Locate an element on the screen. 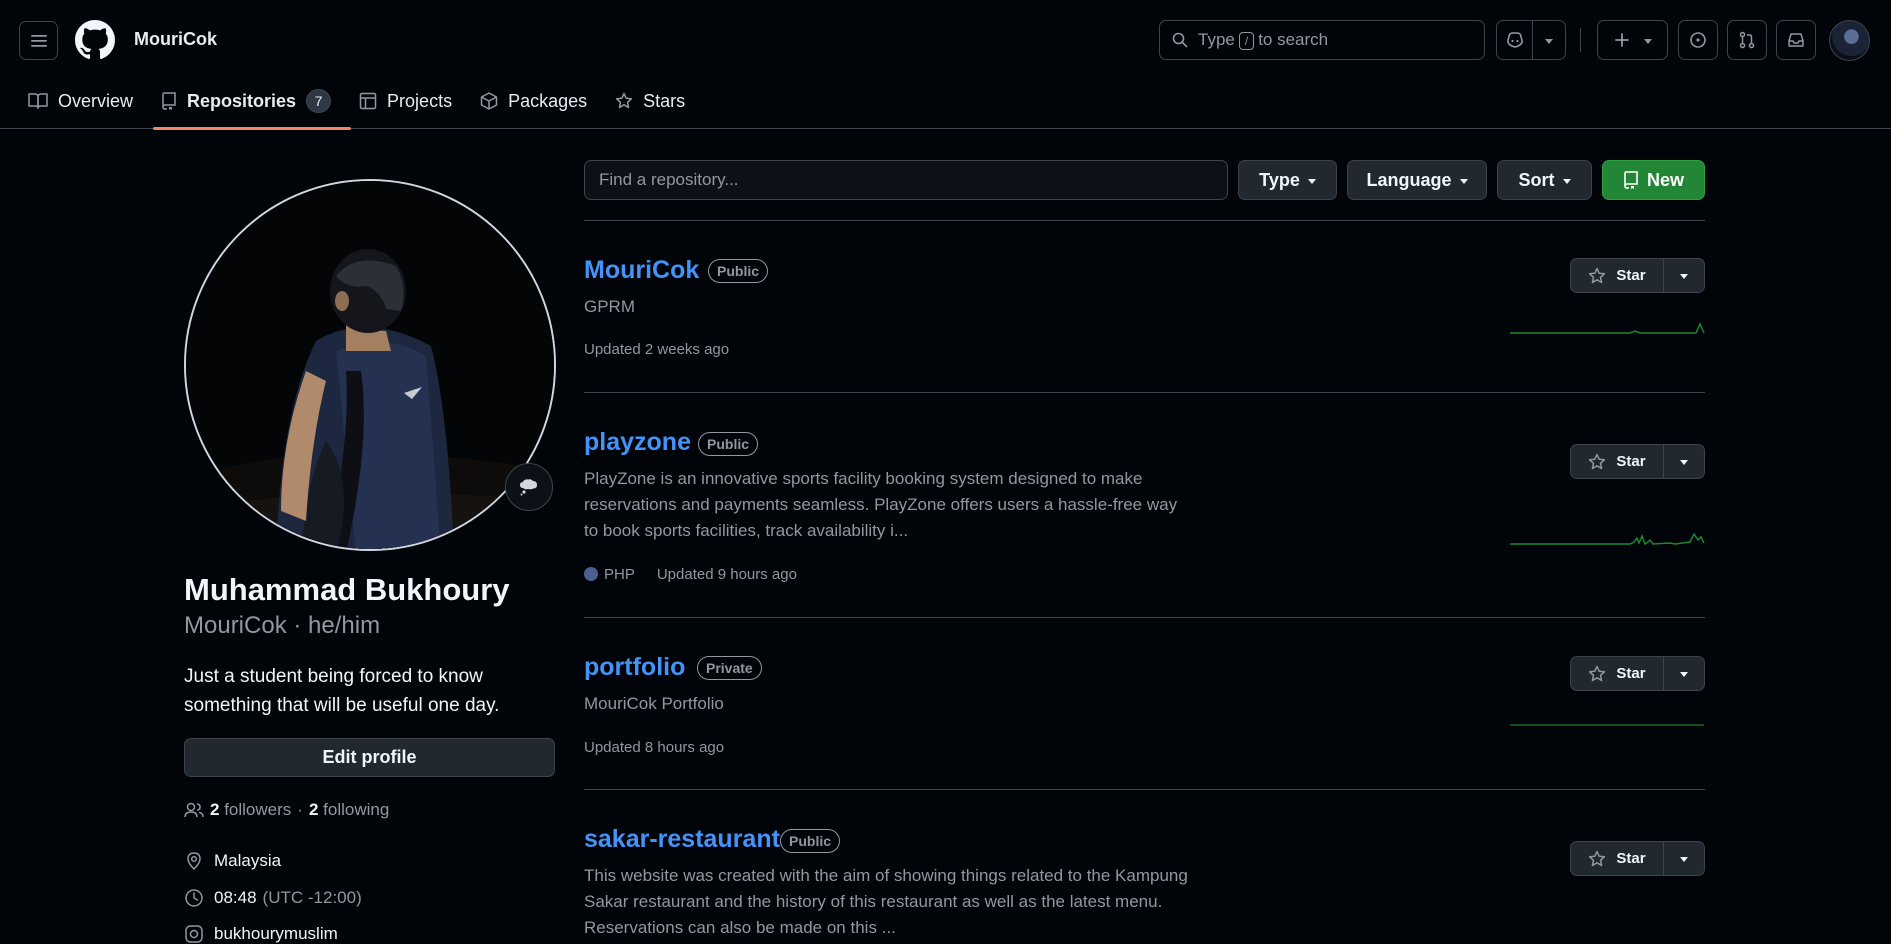 The height and width of the screenshot is (944, 1891). repo-meta: Updated 8 hours ago is located at coordinates (654, 747).